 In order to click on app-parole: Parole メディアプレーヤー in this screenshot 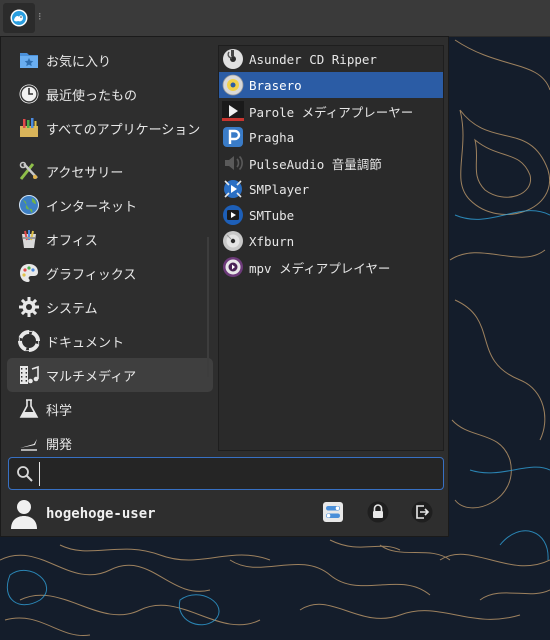, I will do `click(331, 111)`.